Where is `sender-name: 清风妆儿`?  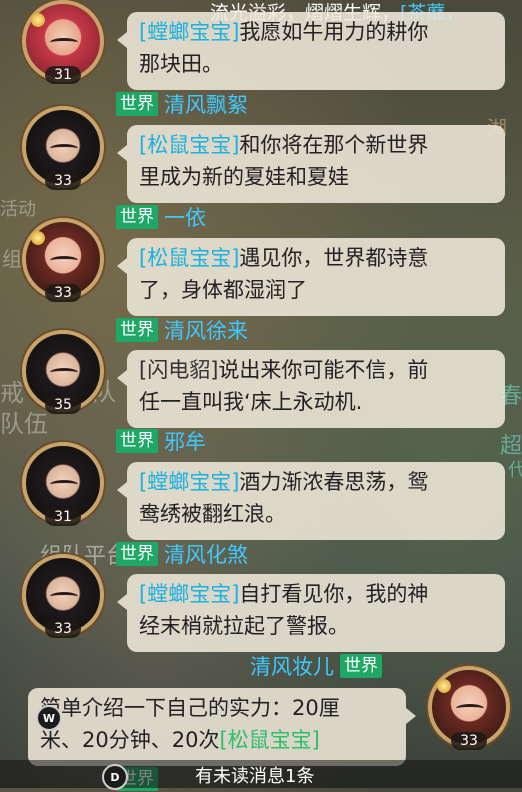
sender-name: 清风妆儿 is located at coordinates (292, 666).